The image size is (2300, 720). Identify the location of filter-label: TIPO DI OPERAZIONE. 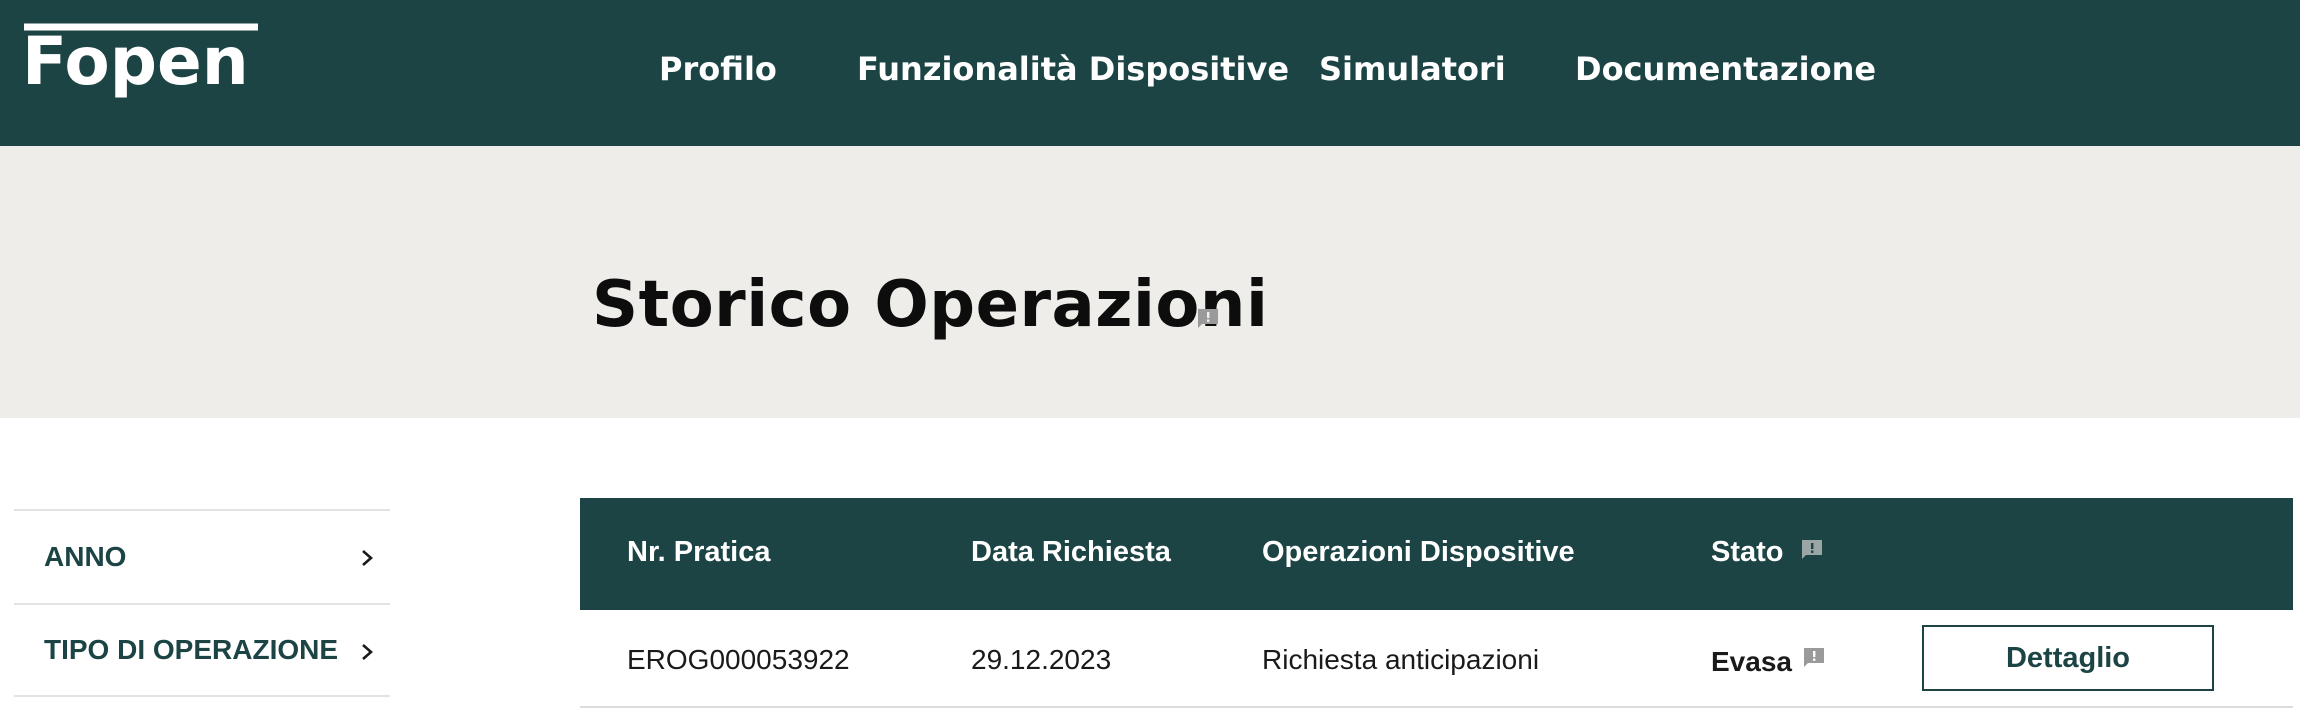
(191, 649).